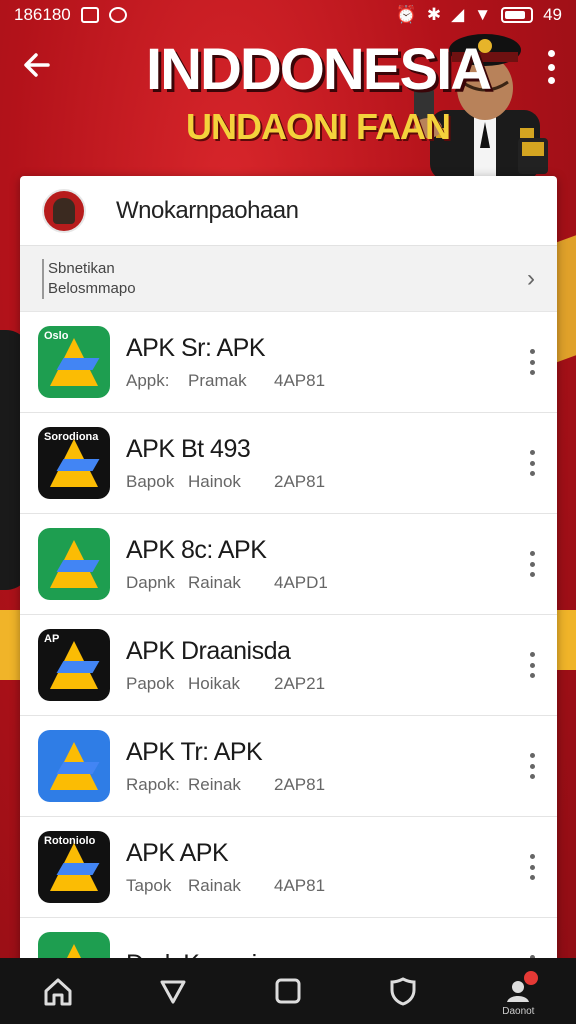 The width and height of the screenshot is (576, 1024). I want to click on wifi-icon: ▼, so click(483, 14).